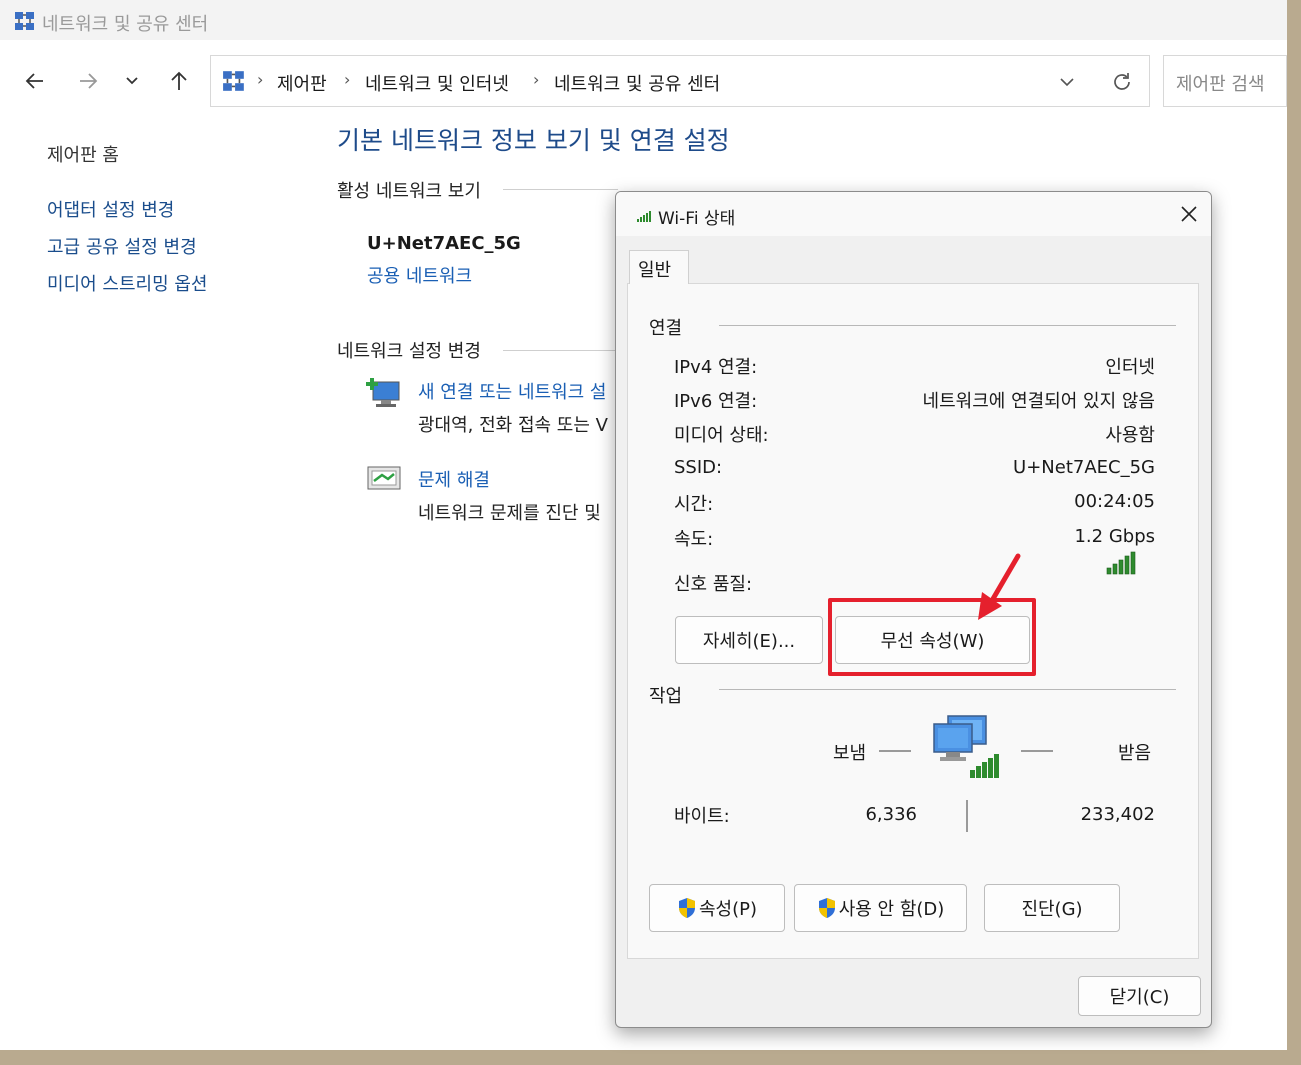 The width and height of the screenshot is (1301, 1065). I want to click on network-activity-icon, so click(969, 749).